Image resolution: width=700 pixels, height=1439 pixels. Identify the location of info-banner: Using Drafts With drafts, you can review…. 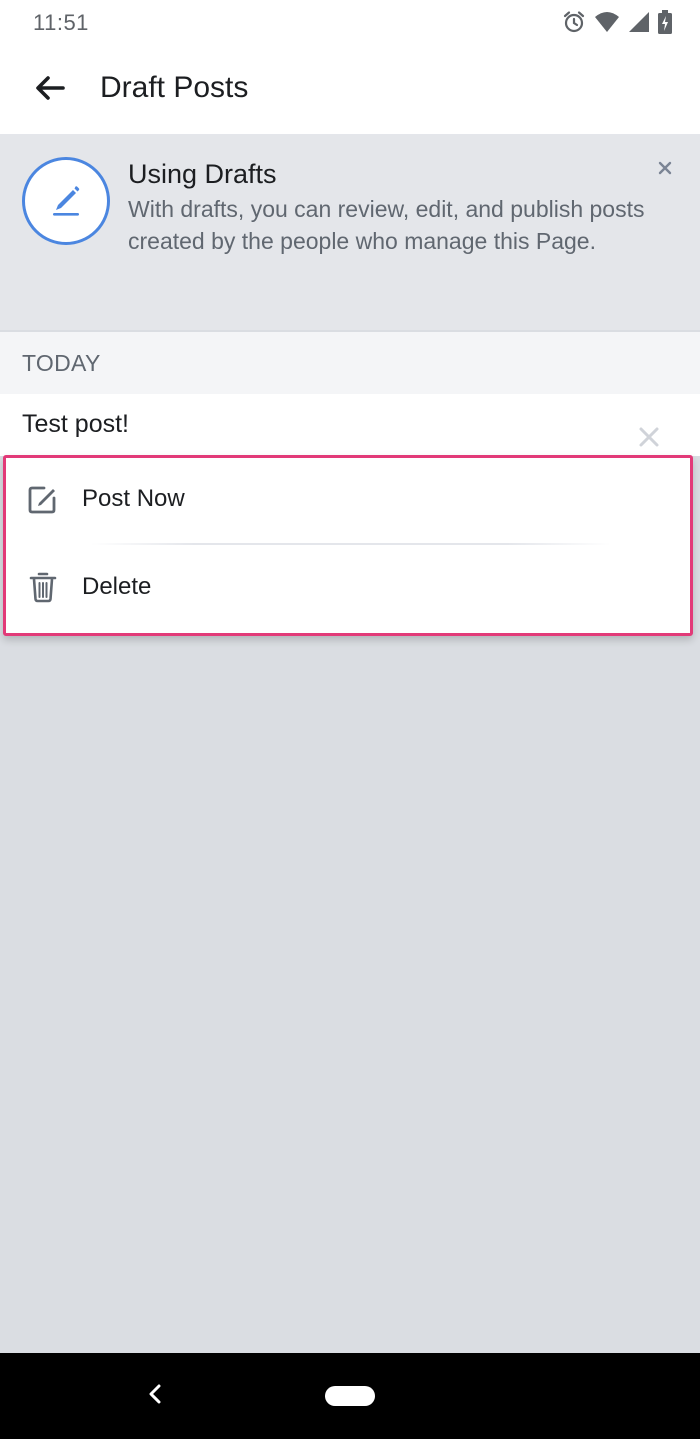
(350, 232).